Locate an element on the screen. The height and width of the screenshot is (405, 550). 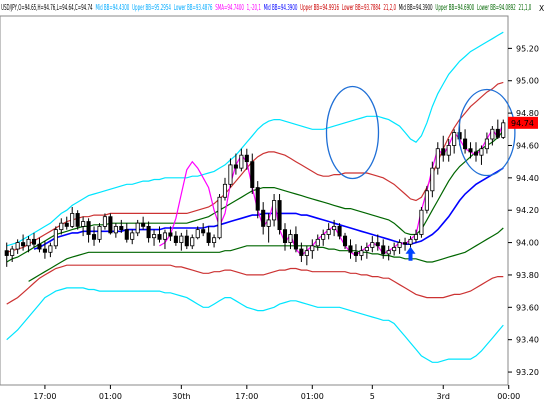
y-tick-label: 93.60 is located at coordinates (527, 307).